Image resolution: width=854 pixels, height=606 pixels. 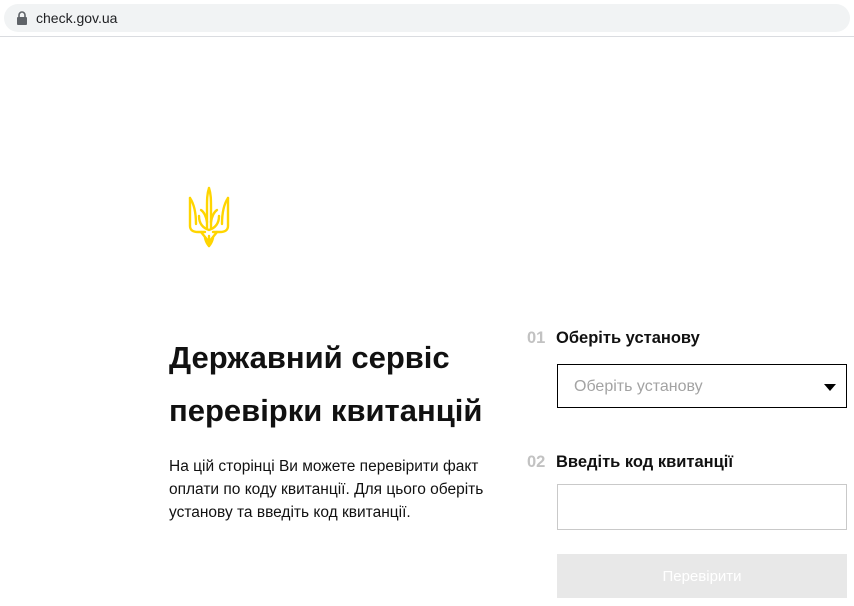 I want to click on step1-heading: 01 Оберіть установу, so click(x=613, y=338).